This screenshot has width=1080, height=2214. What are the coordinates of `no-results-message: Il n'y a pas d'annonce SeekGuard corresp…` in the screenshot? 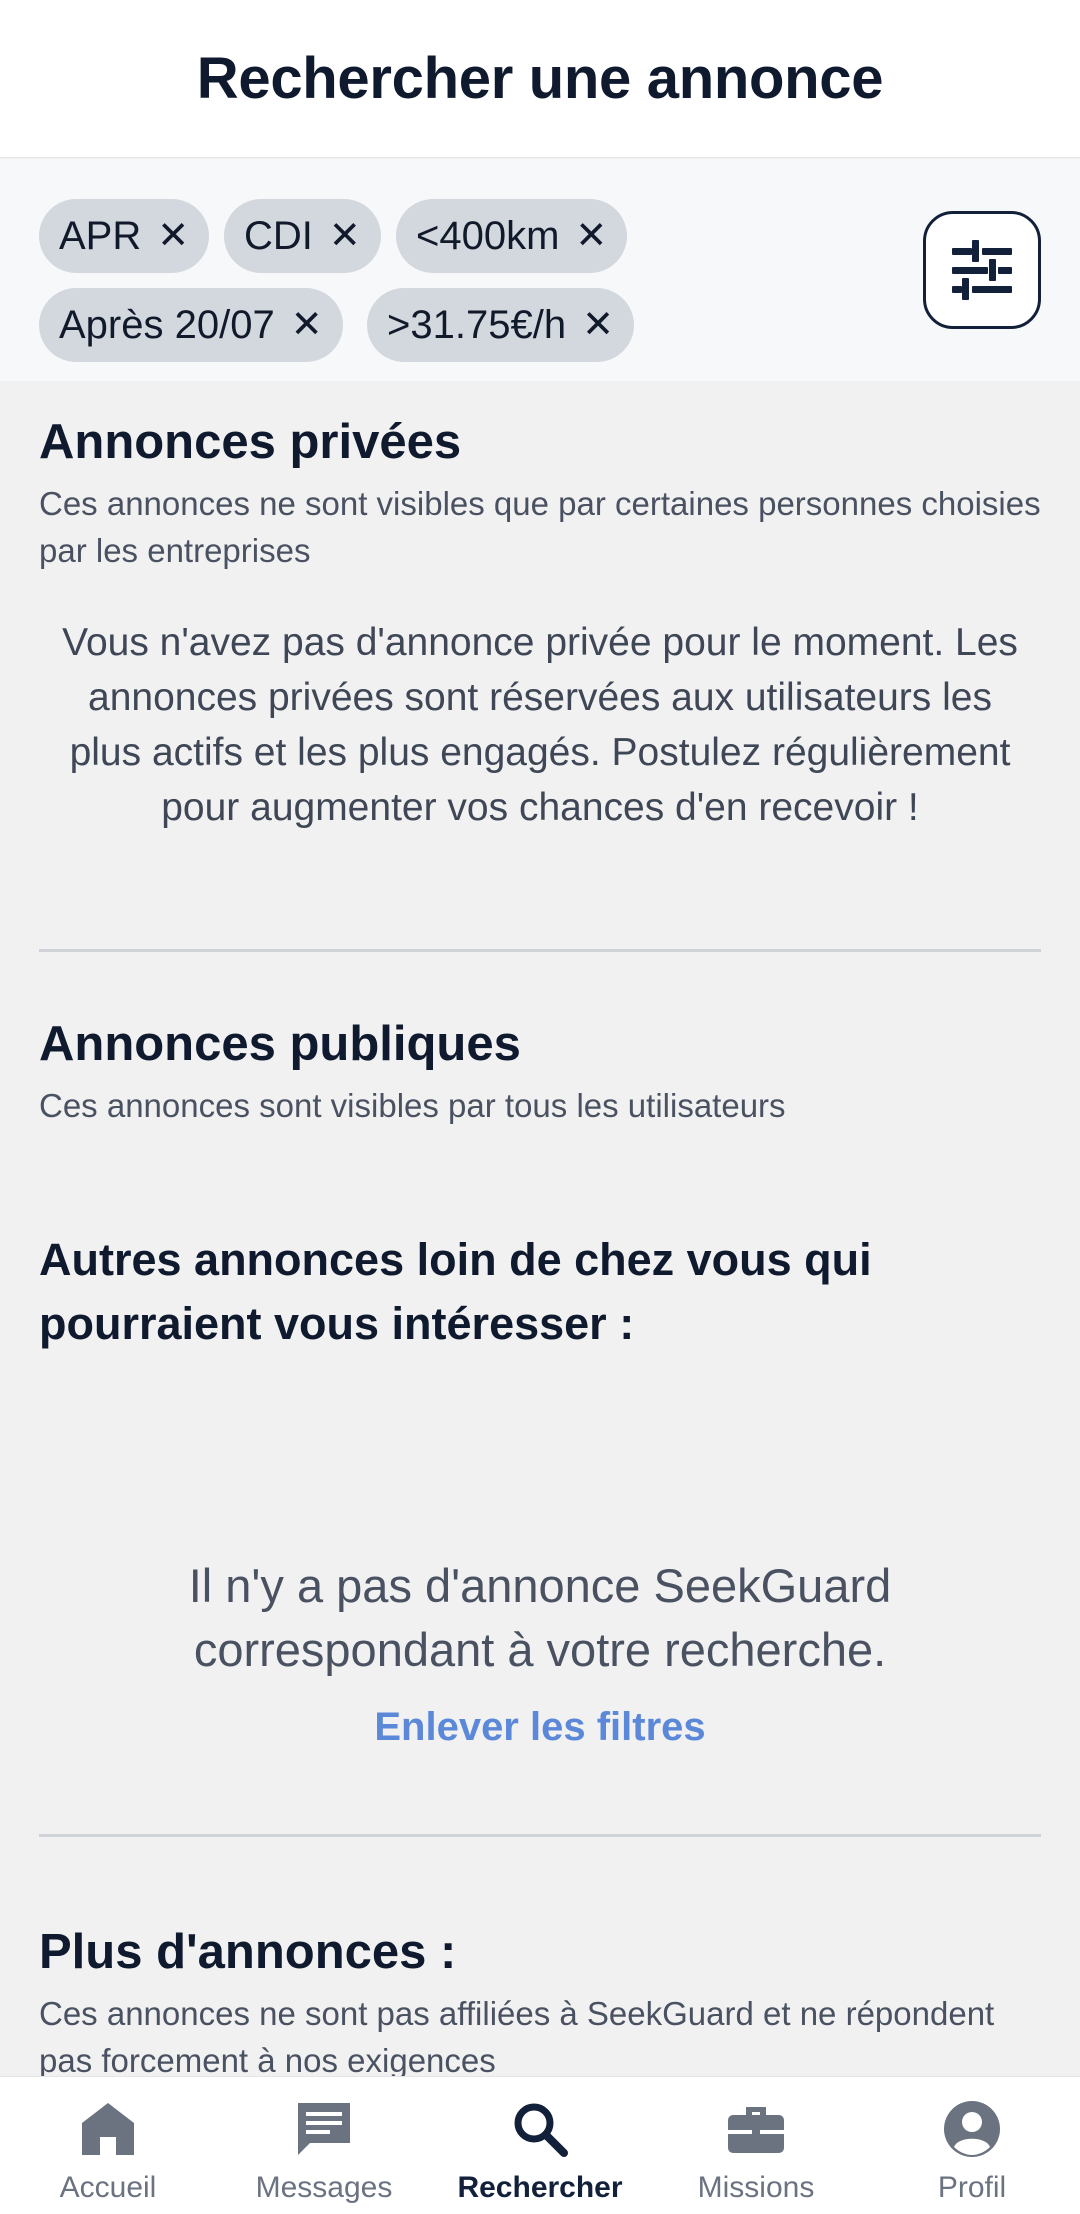 It's located at (540, 1617).